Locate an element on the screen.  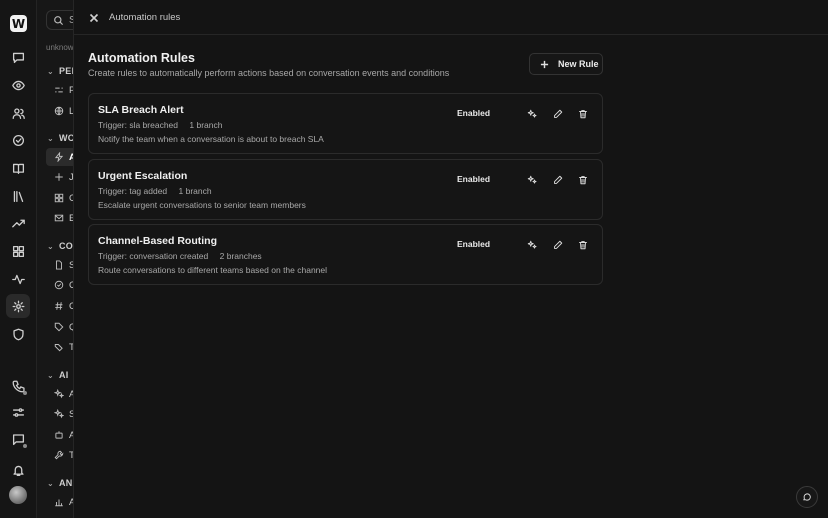
sidebar-item: E is located at coordinates (59, 218).